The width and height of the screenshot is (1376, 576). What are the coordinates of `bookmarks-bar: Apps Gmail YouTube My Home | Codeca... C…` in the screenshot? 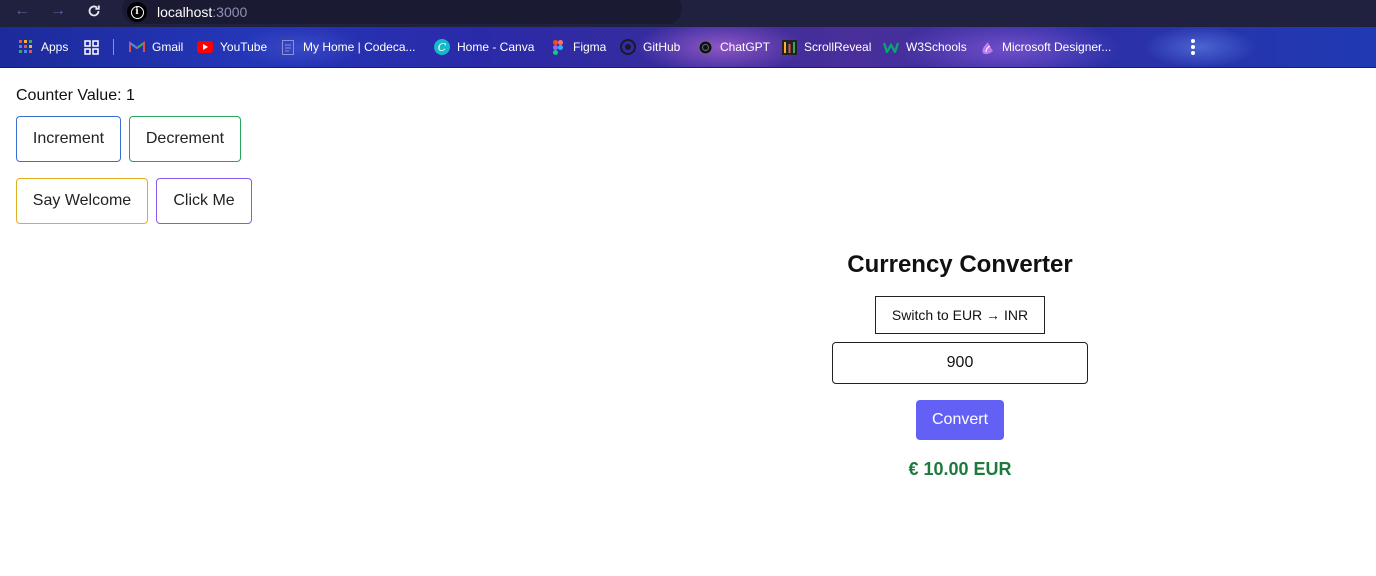 It's located at (688, 47).